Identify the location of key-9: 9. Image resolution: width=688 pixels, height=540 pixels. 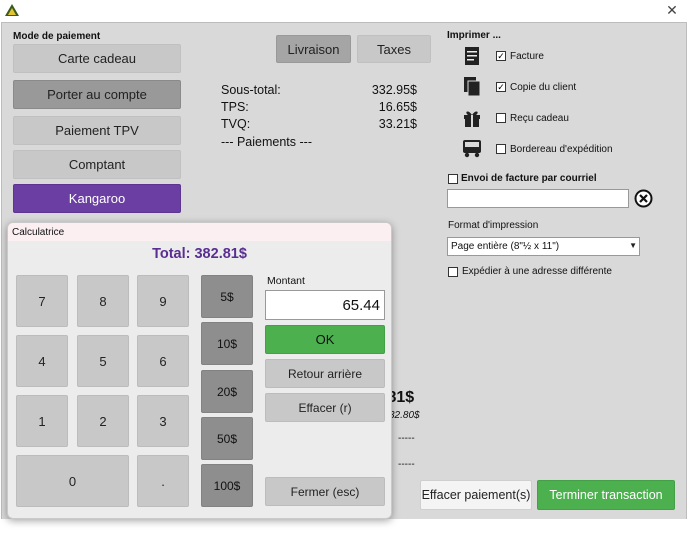
(163, 301).